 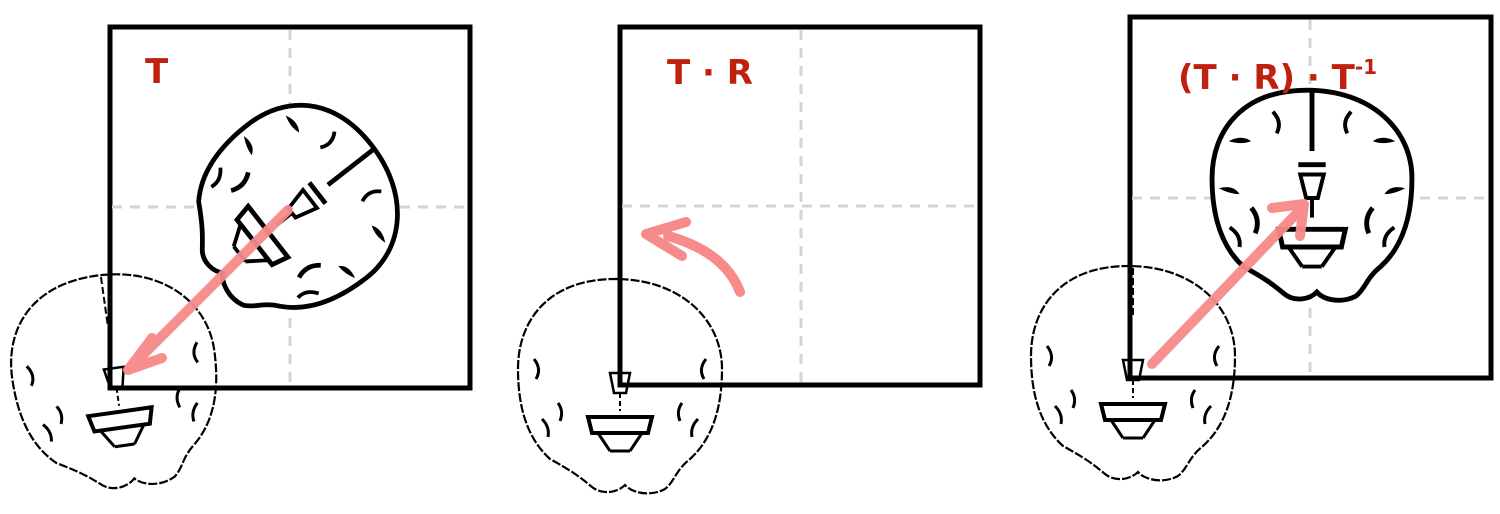 What do you see at coordinates (1133, 373) in the screenshot?
I see `brain-outline-icon` at bounding box center [1133, 373].